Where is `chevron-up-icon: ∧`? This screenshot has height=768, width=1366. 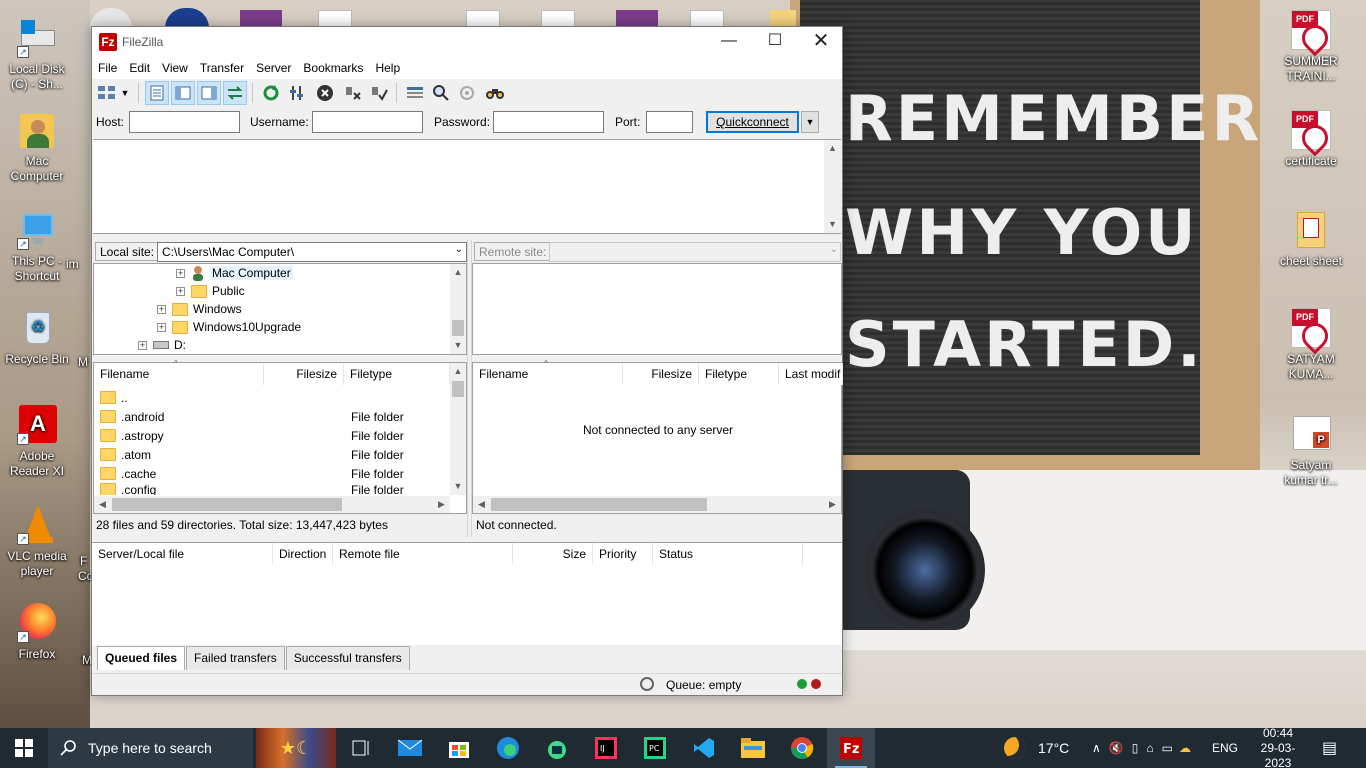
chevron-up-icon: ∧ is located at coordinates (1096, 748).